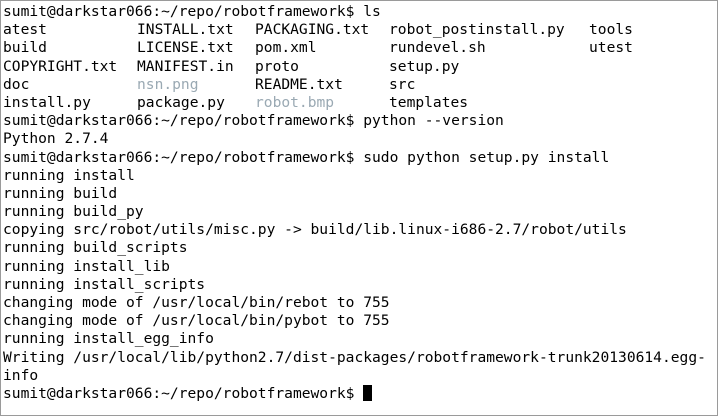 The image size is (718, 416). What do you see at coordinates (108, 339) in the screenshot?
I see `output-line: running install_egg_info` at bounding box center [108, 339].